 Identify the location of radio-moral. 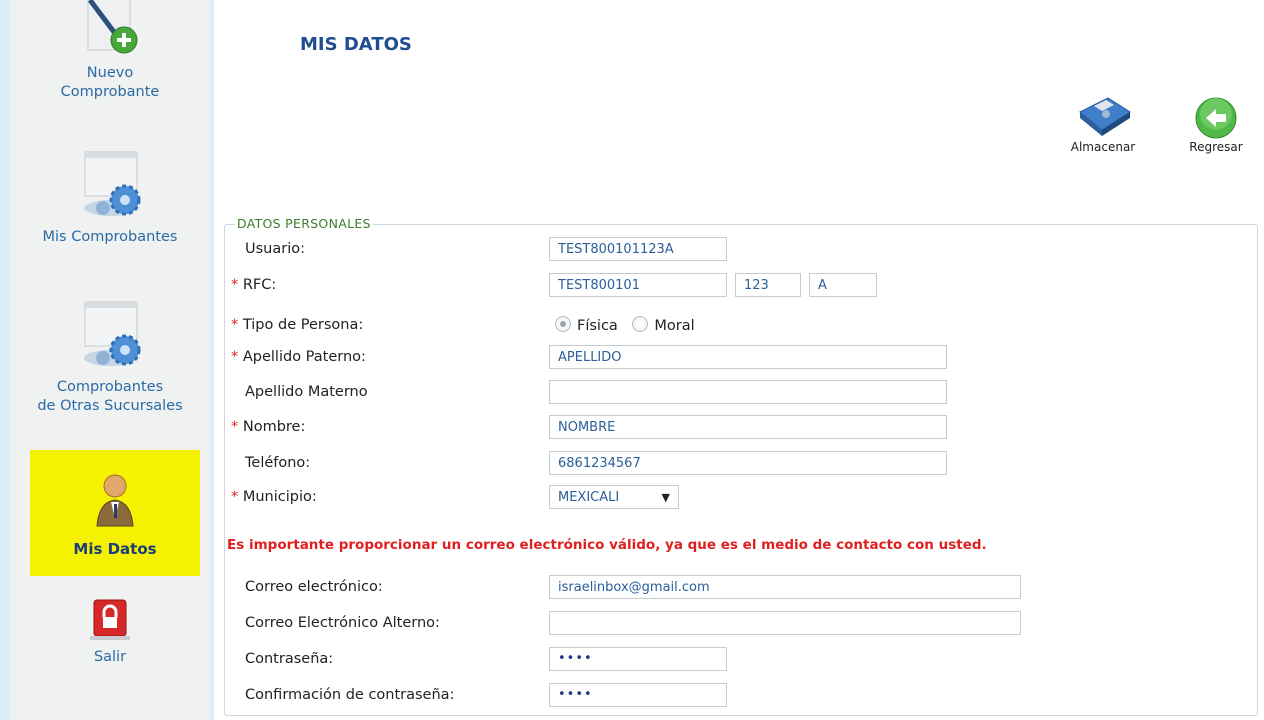
(640, 324).